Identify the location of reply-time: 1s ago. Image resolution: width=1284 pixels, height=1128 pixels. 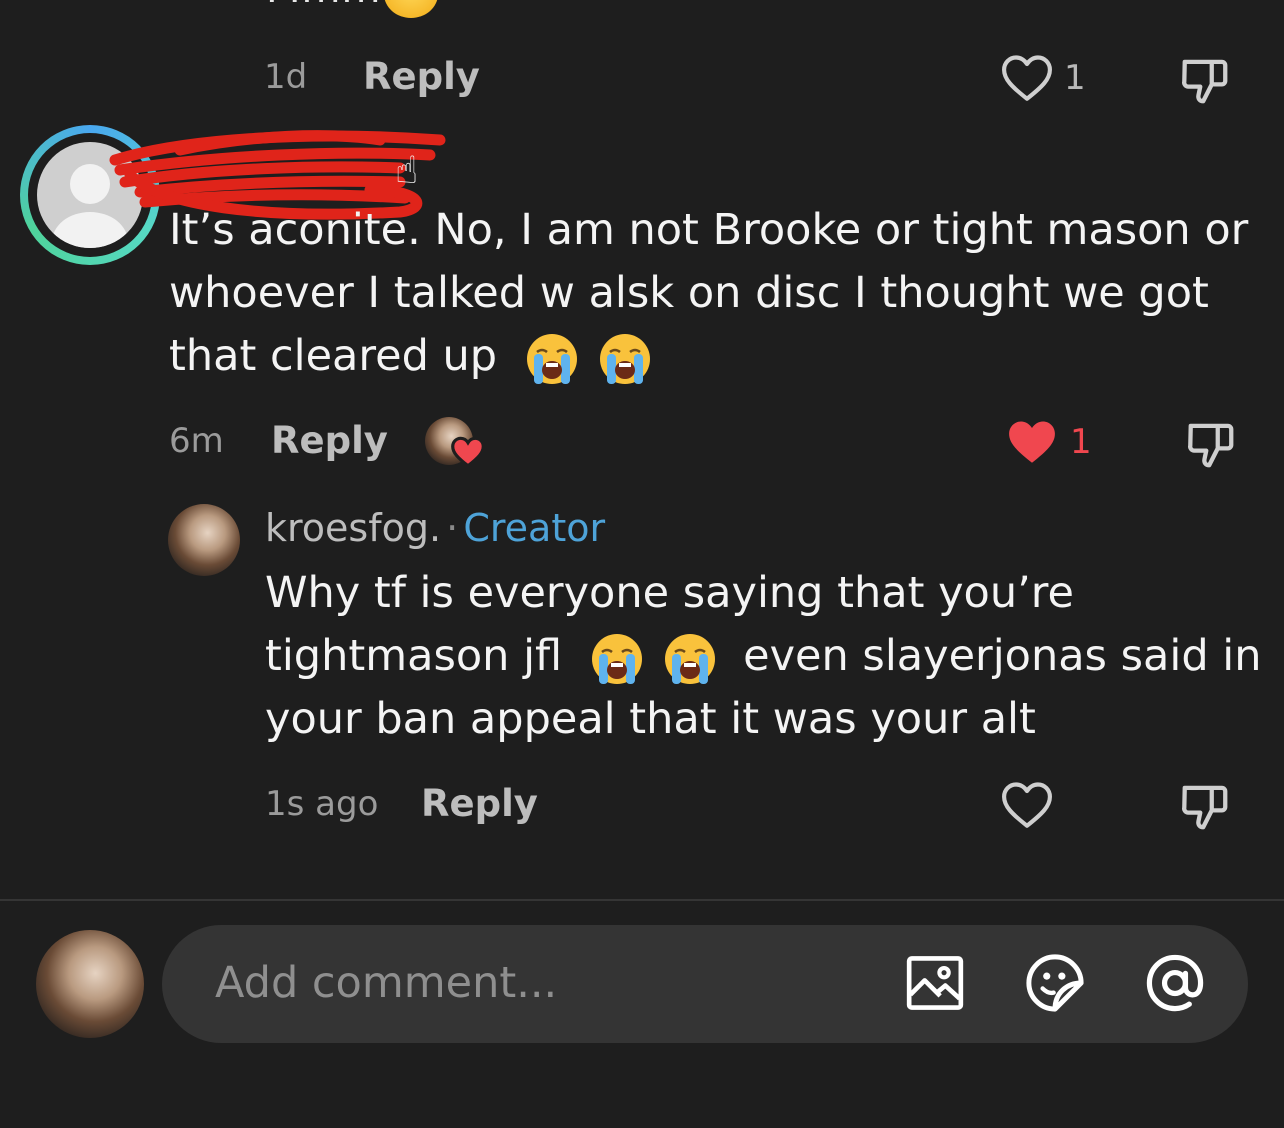
(322, 804).